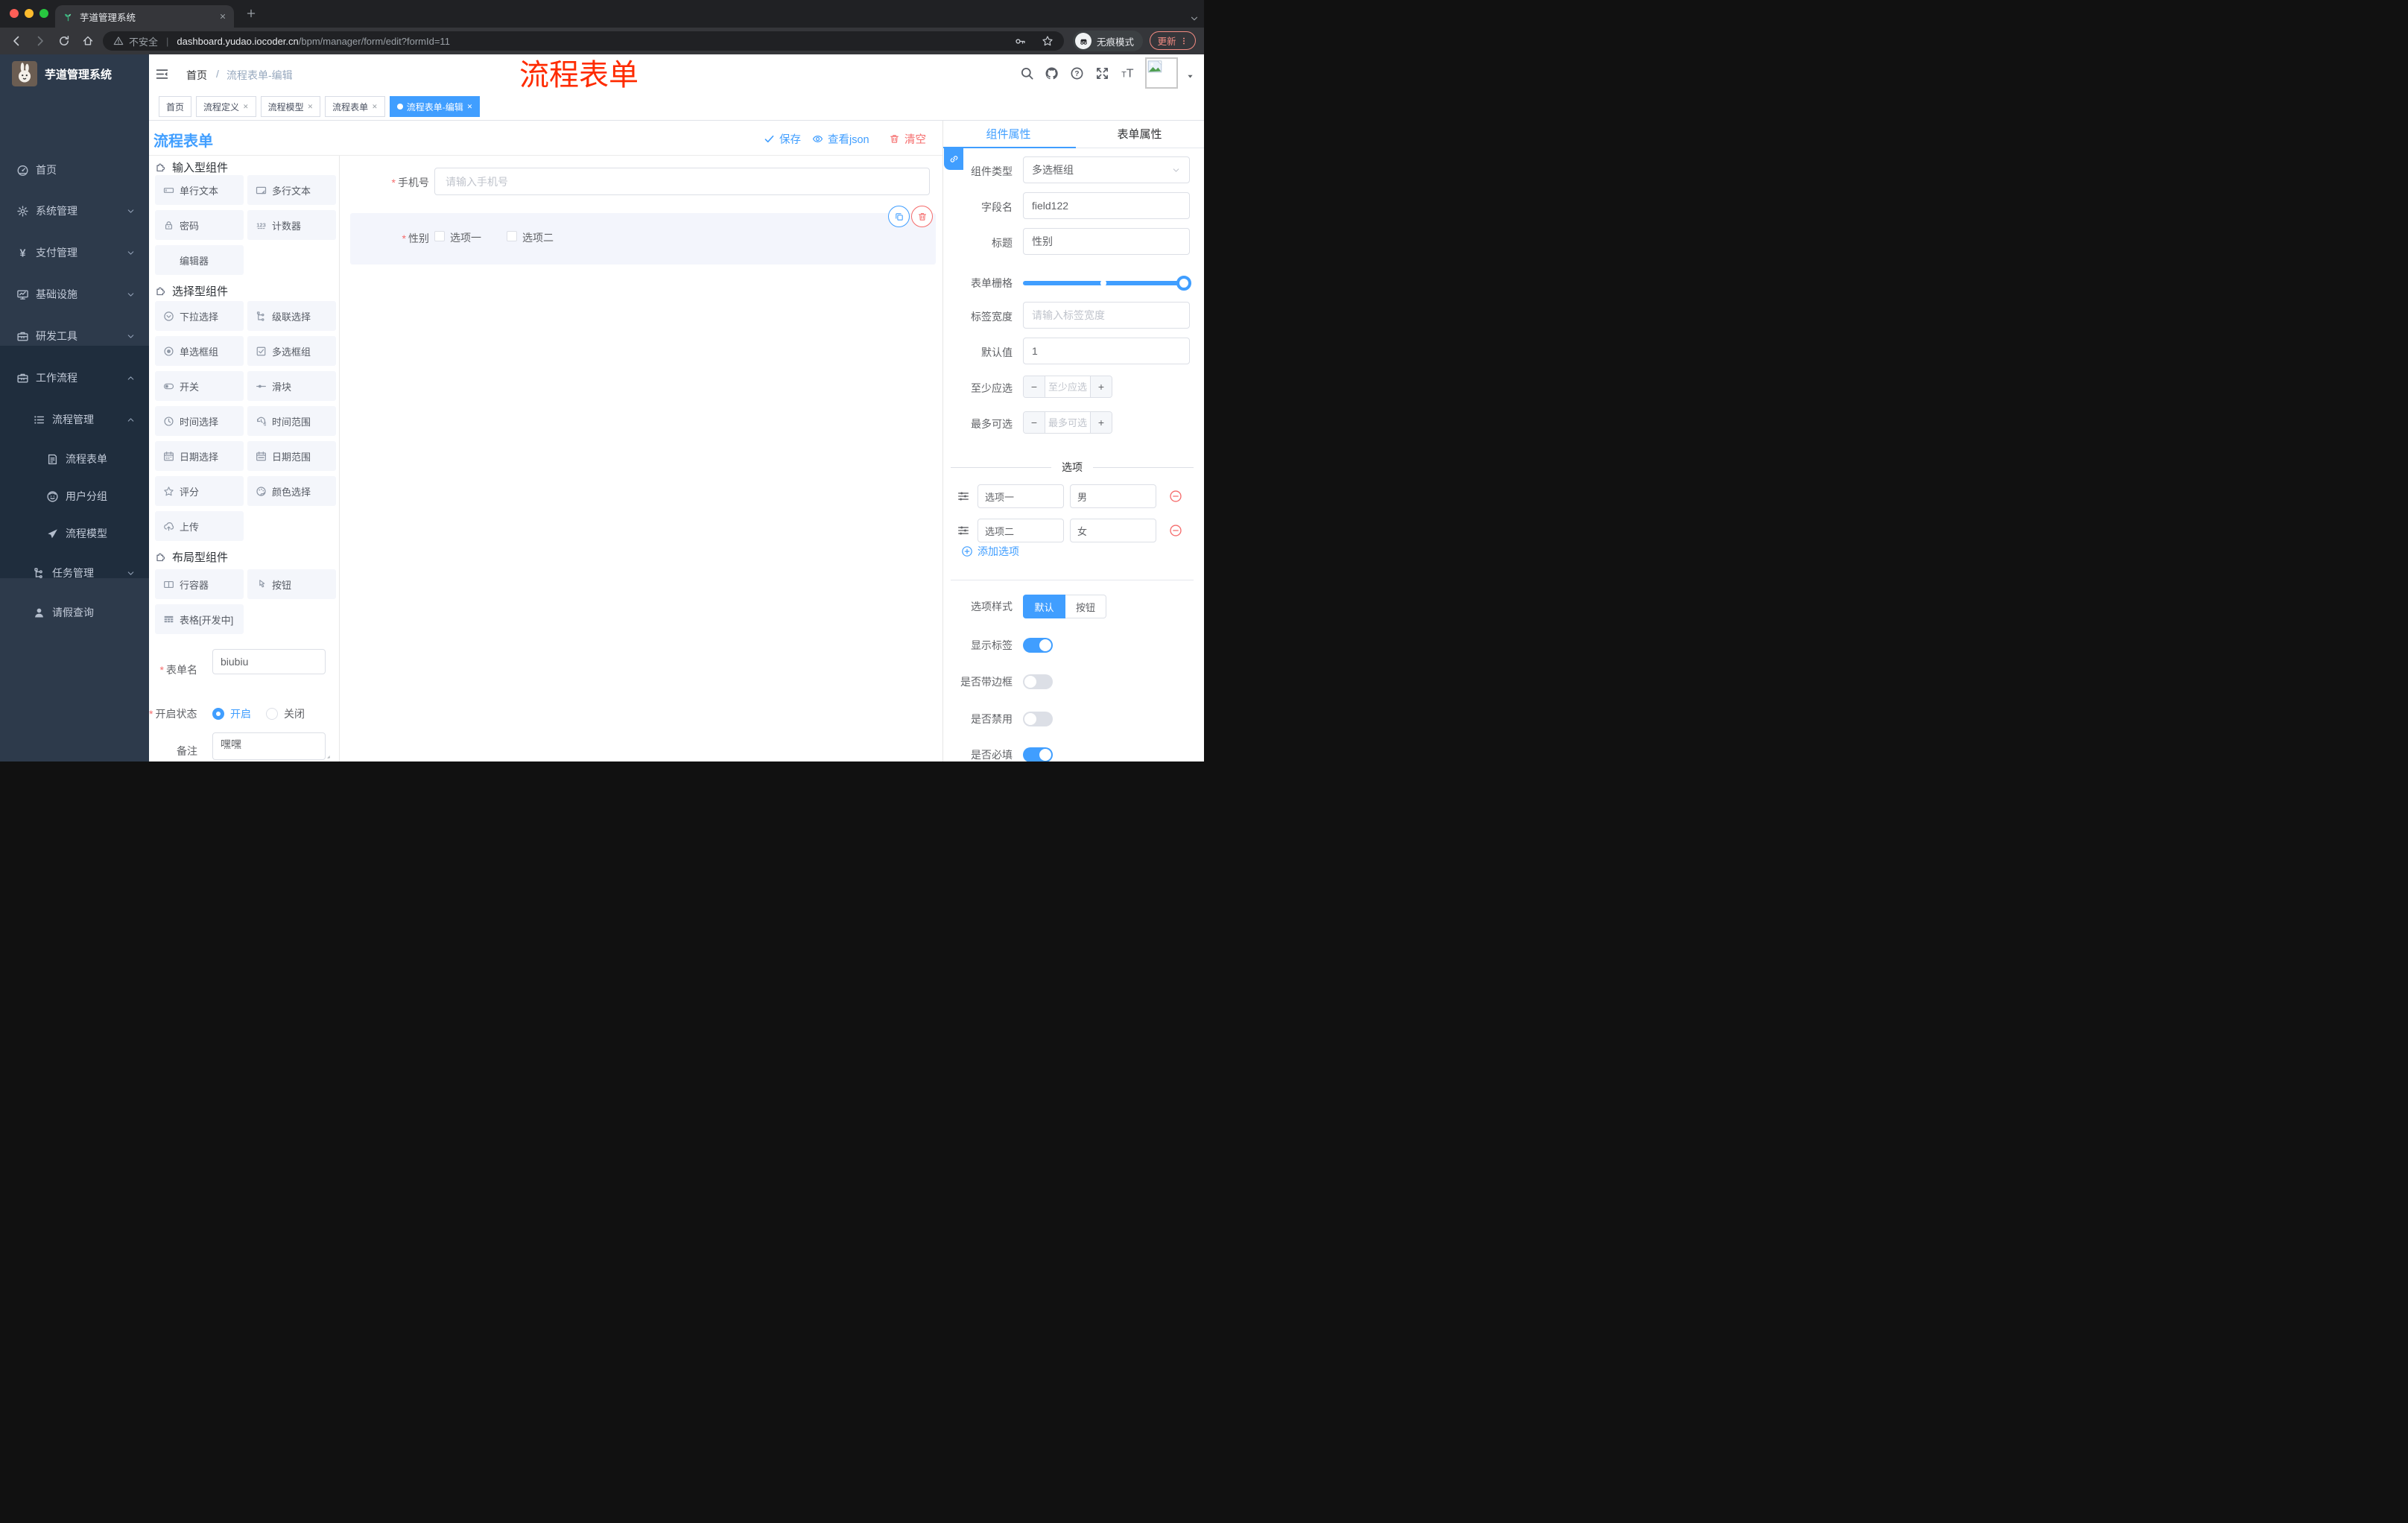  I want to click on form-name-input, so click(269, 662).